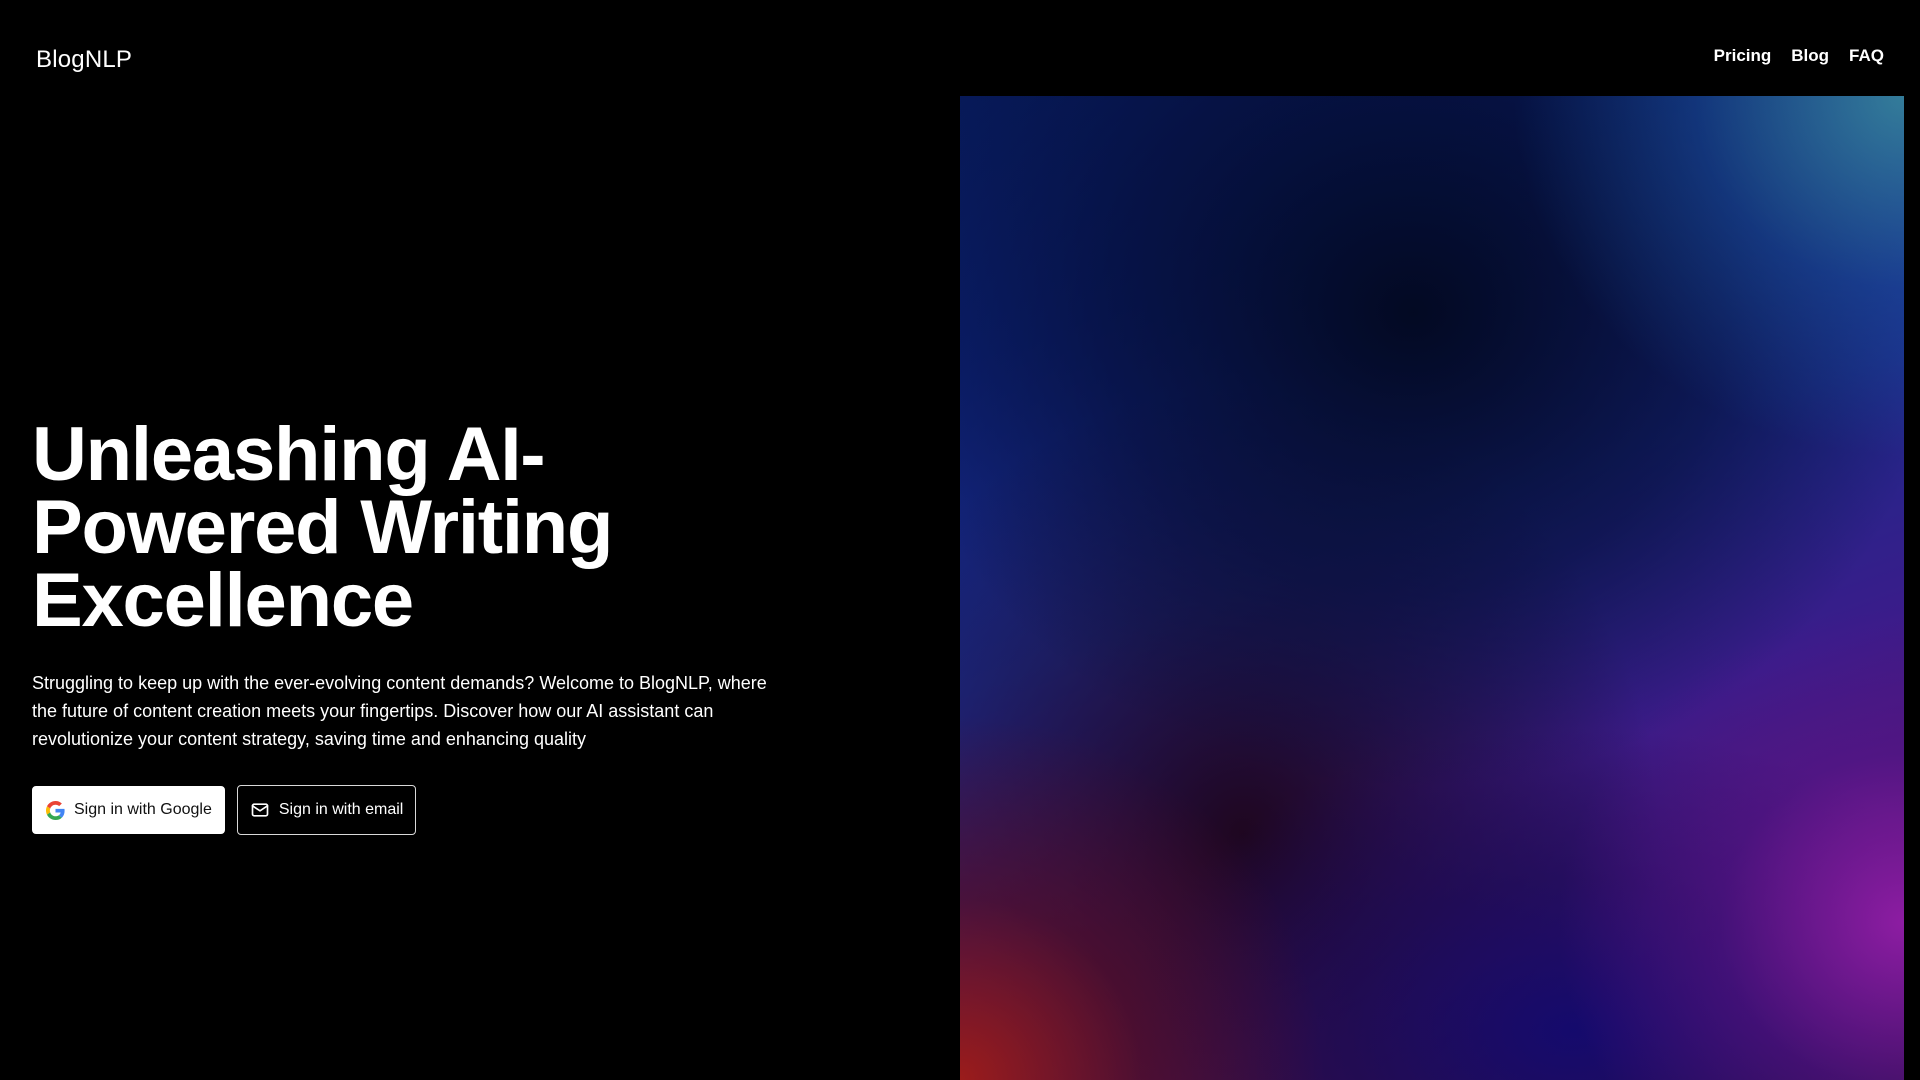 The image size is (1920, 1080). Describe the element at coordinates (1810, 56) in the screenshot. I see `nav-link-blog: Blog` at that location.